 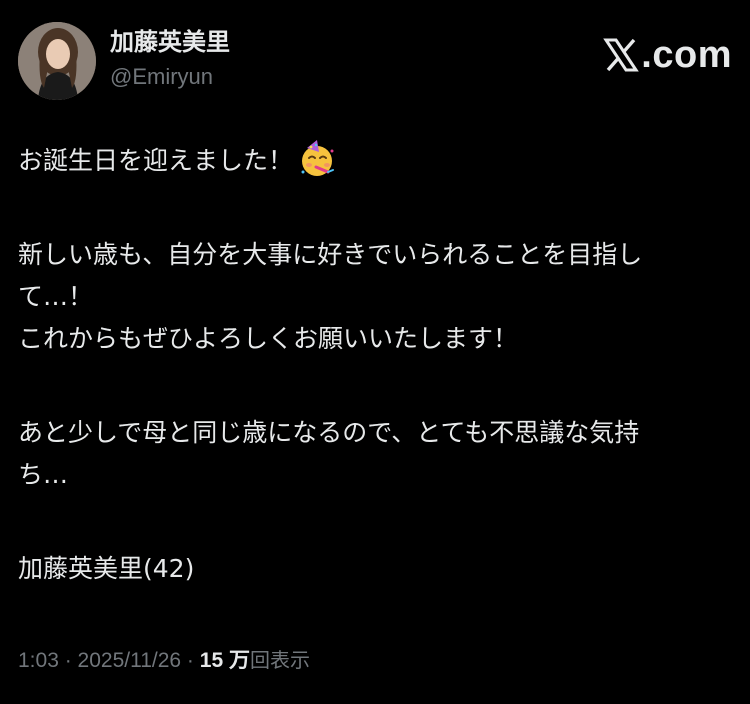 What do you see at coordinates (56, 296) in the screenshot?
I see `tweet-line: て…！` at bounding box center [56, 296].